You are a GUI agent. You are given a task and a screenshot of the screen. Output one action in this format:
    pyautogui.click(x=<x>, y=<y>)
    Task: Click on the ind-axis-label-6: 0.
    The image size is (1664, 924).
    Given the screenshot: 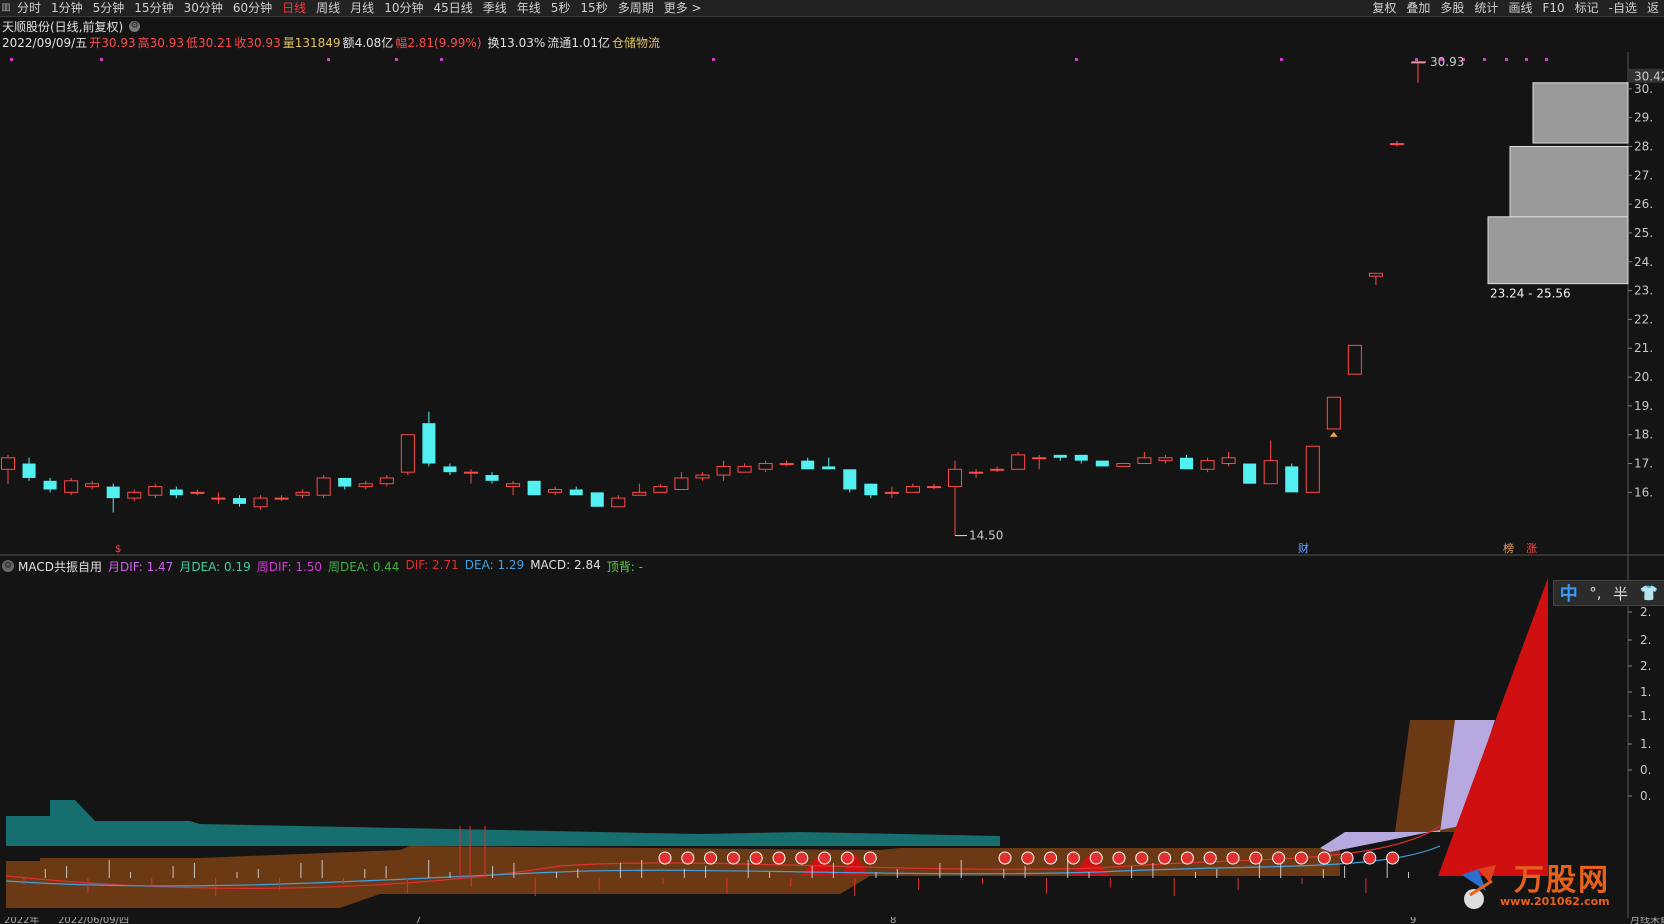 What is the action you would take?
    pyautogui.click(x=1645, y=770)
    